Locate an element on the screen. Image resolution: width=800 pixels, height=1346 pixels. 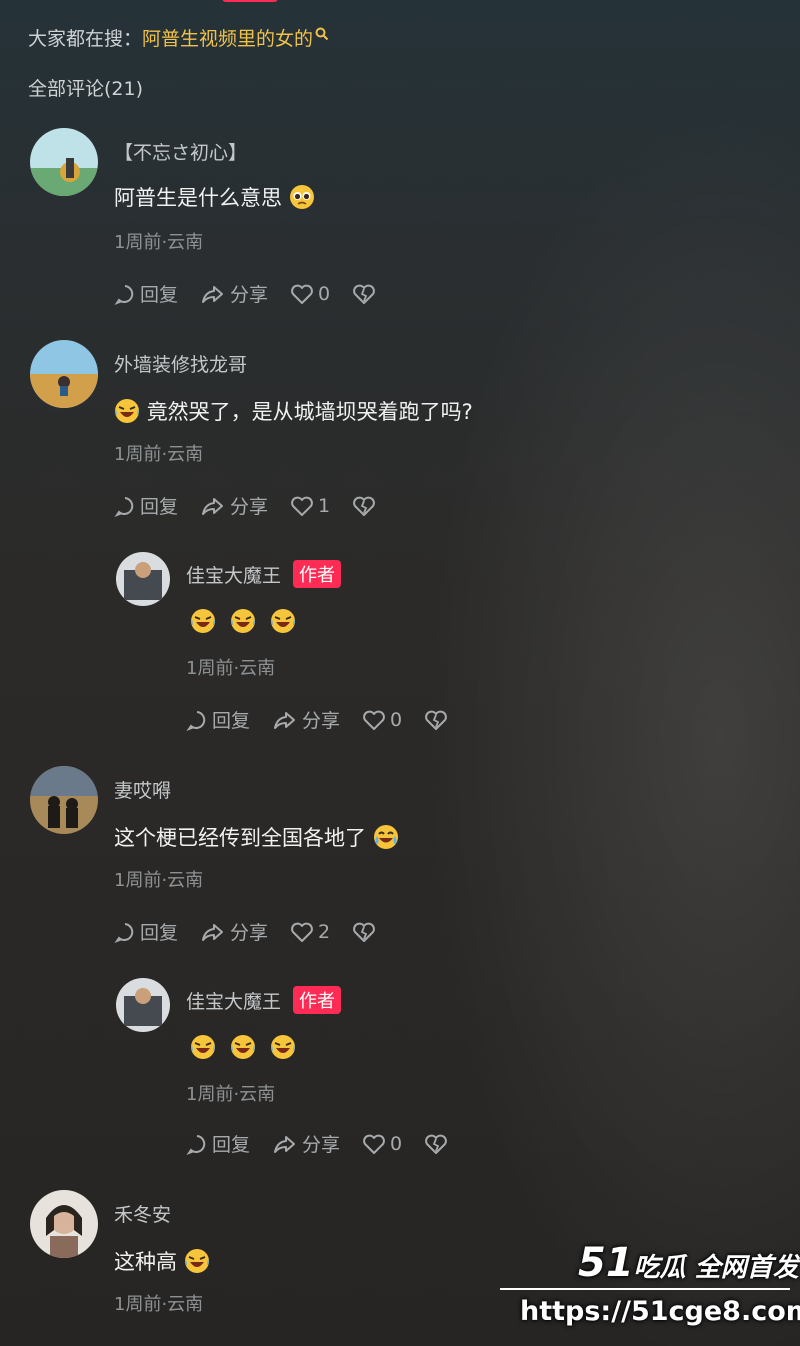
search-suggestion: 大家都在搜：阿普生视频里的女的 is located at coordinates (178, 37).